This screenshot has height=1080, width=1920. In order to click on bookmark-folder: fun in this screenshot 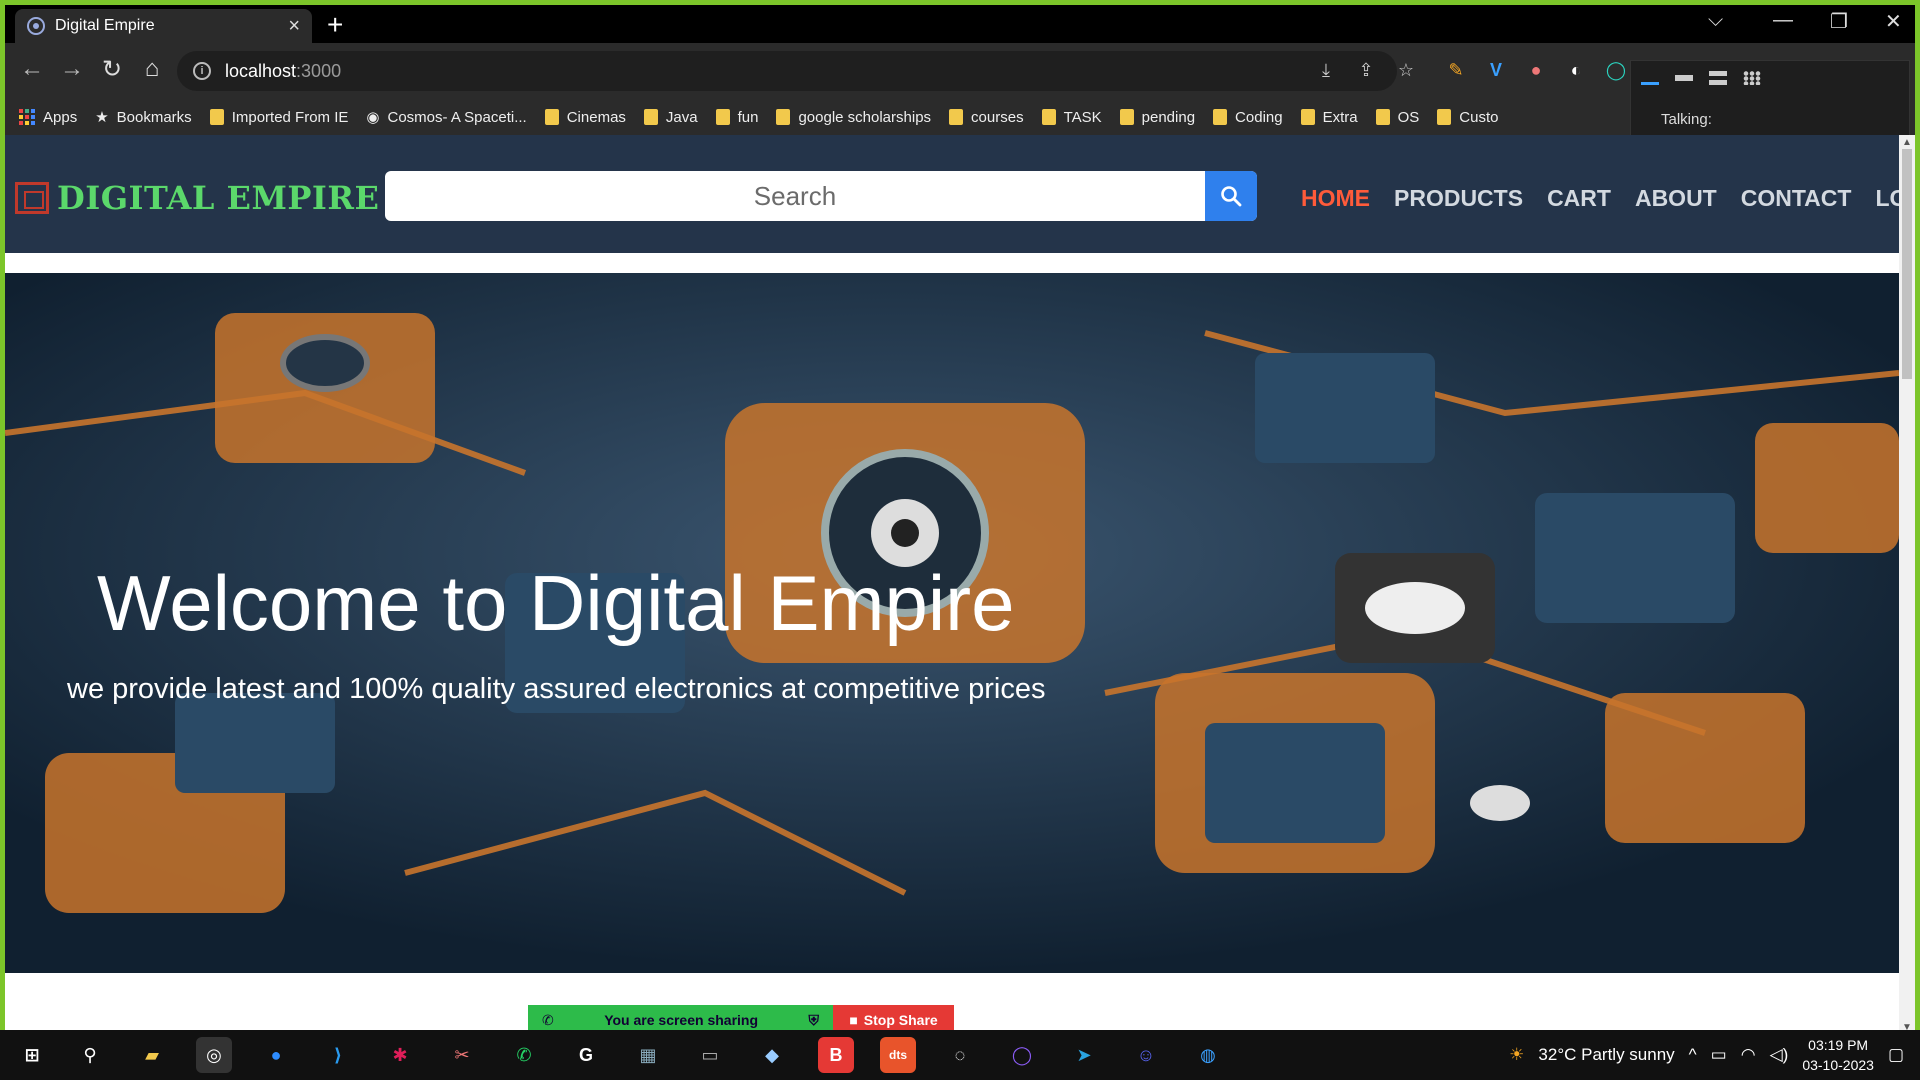, I will do `click(736, 117)`.